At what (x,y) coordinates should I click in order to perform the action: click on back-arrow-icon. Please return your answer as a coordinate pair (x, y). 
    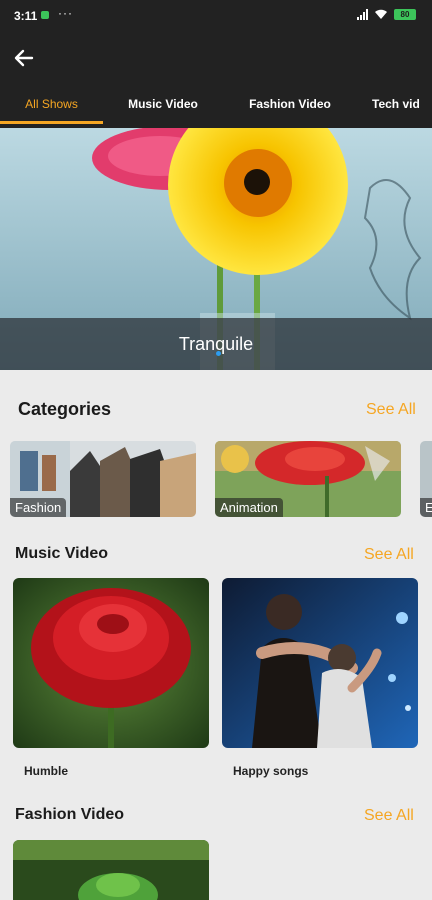
    Looking at the image, I should click on (24, 58).